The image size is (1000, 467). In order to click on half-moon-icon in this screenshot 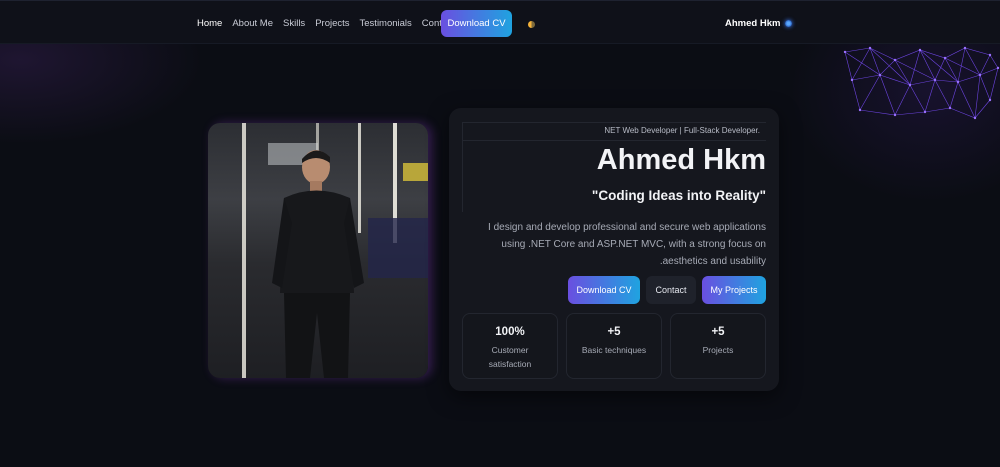, I will do `click(531, 24)`.